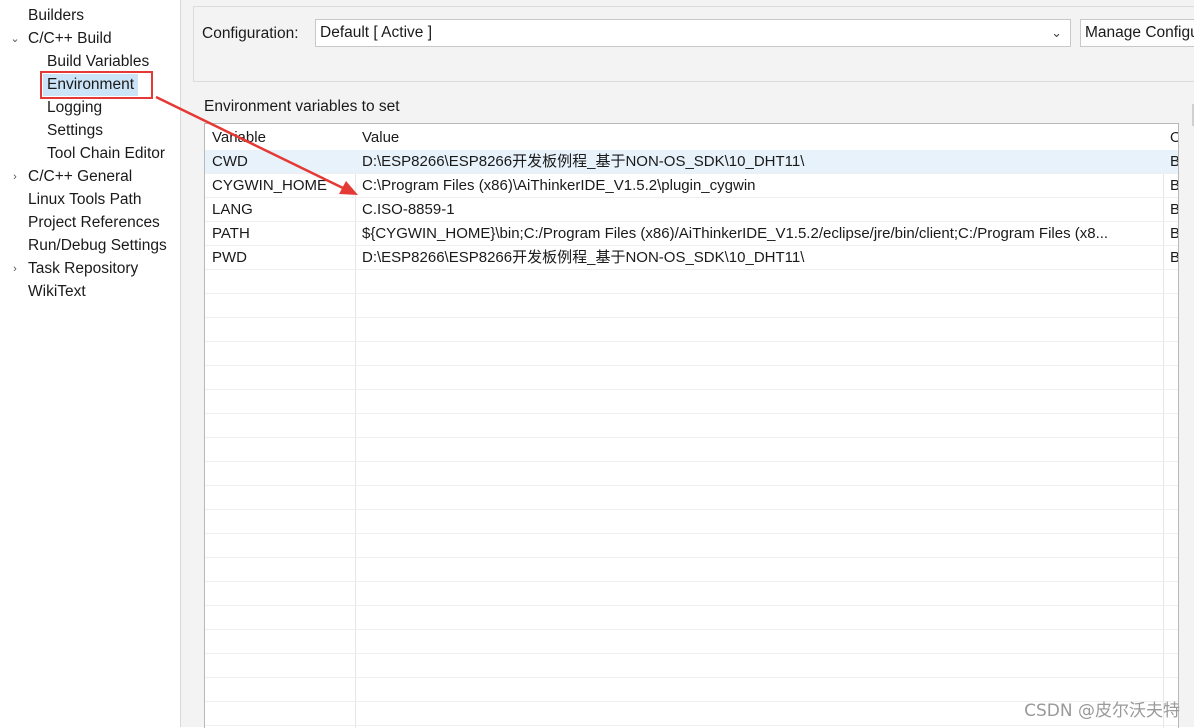  Describe the element at coordinates (280, 137) in the screenshot. I see `column-header-variable: Variable` at that location.